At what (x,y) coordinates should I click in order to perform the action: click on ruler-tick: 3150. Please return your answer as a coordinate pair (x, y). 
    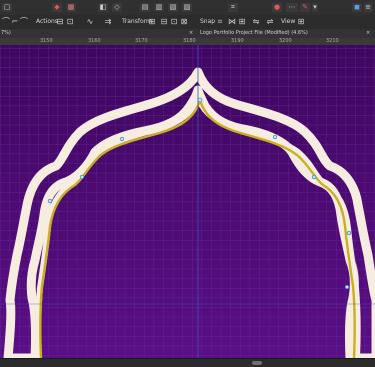
    Looking at the image, I should click on (46, 41).